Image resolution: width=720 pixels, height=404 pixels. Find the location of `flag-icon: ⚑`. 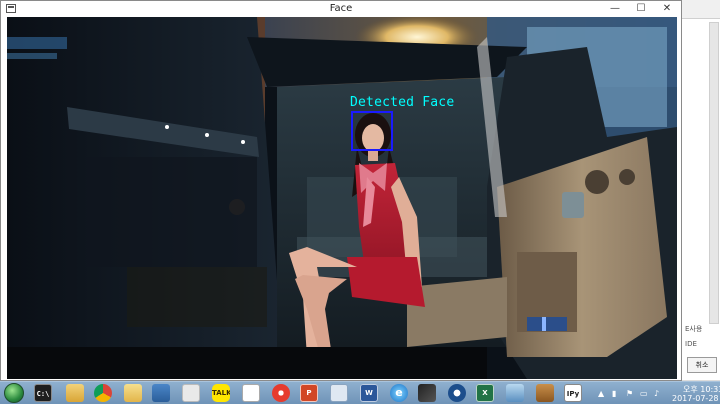

flag-icon: ⚑ is located at coordinates (629, 393).